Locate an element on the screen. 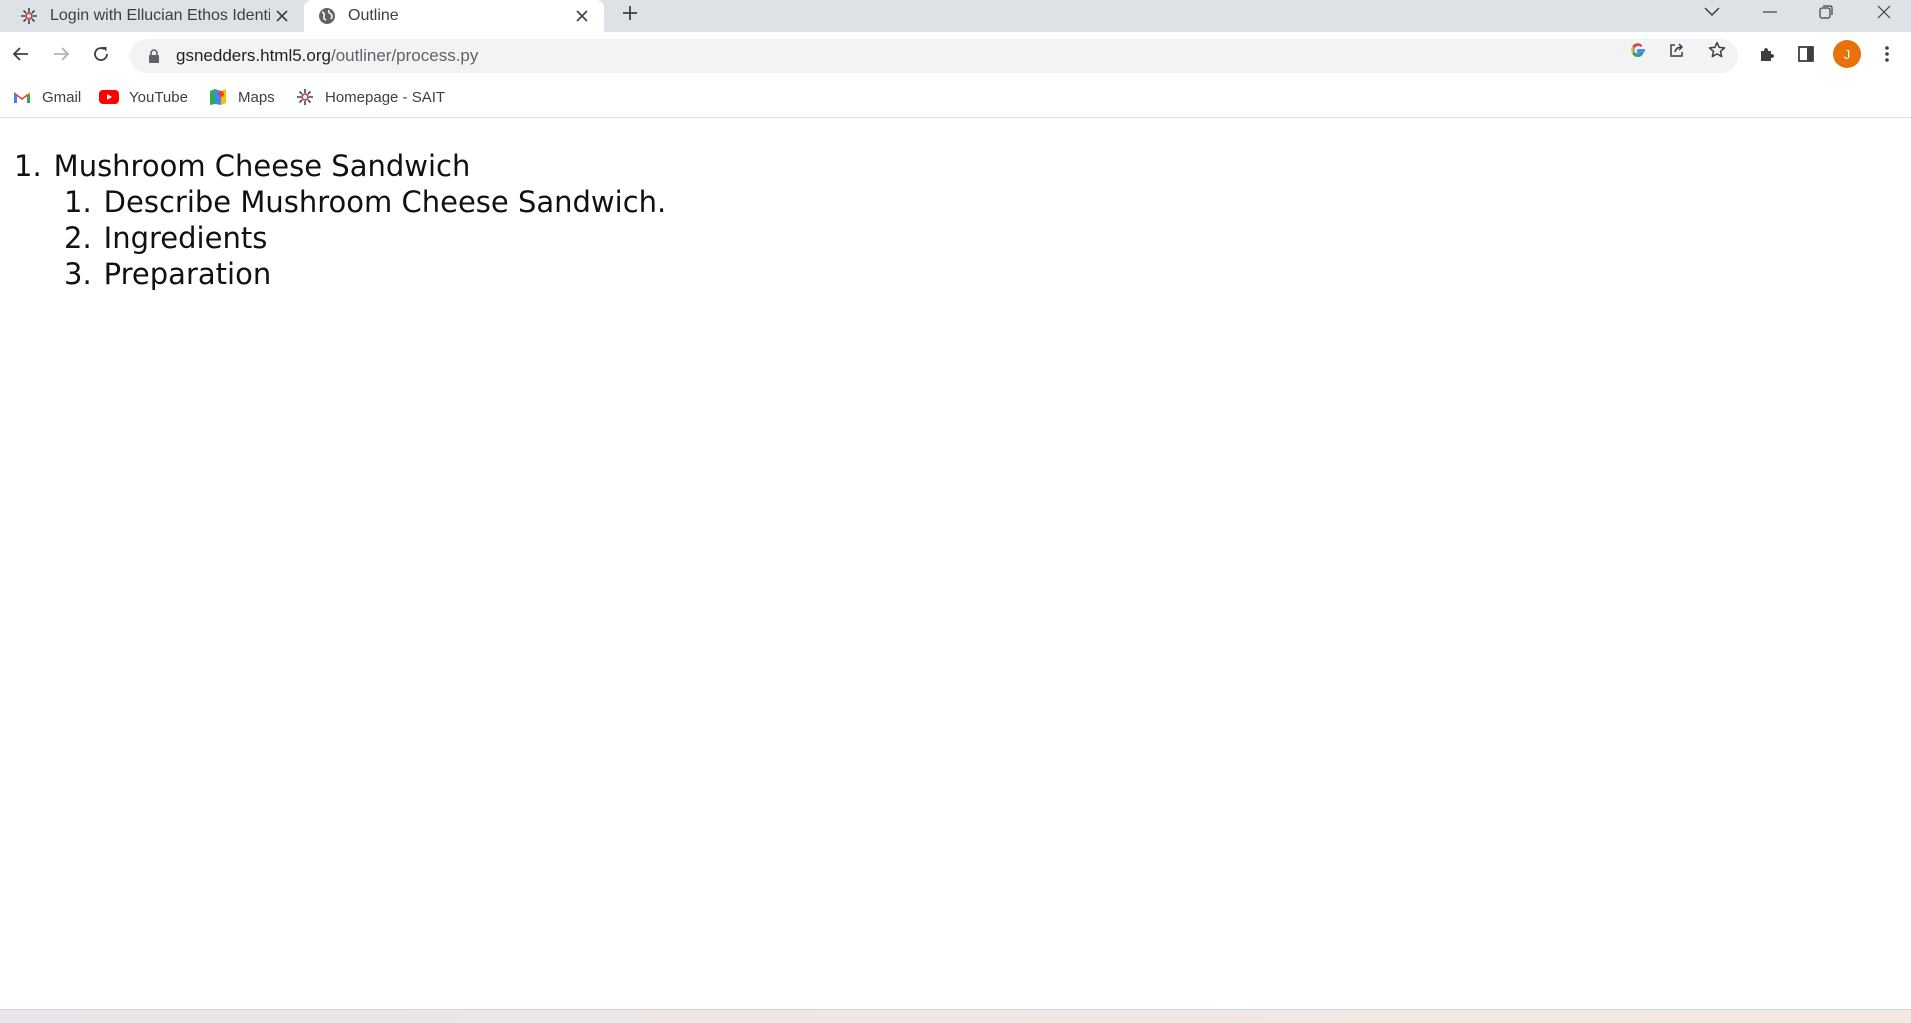  chevron-down-icon is located at coordinates (1712, 12).